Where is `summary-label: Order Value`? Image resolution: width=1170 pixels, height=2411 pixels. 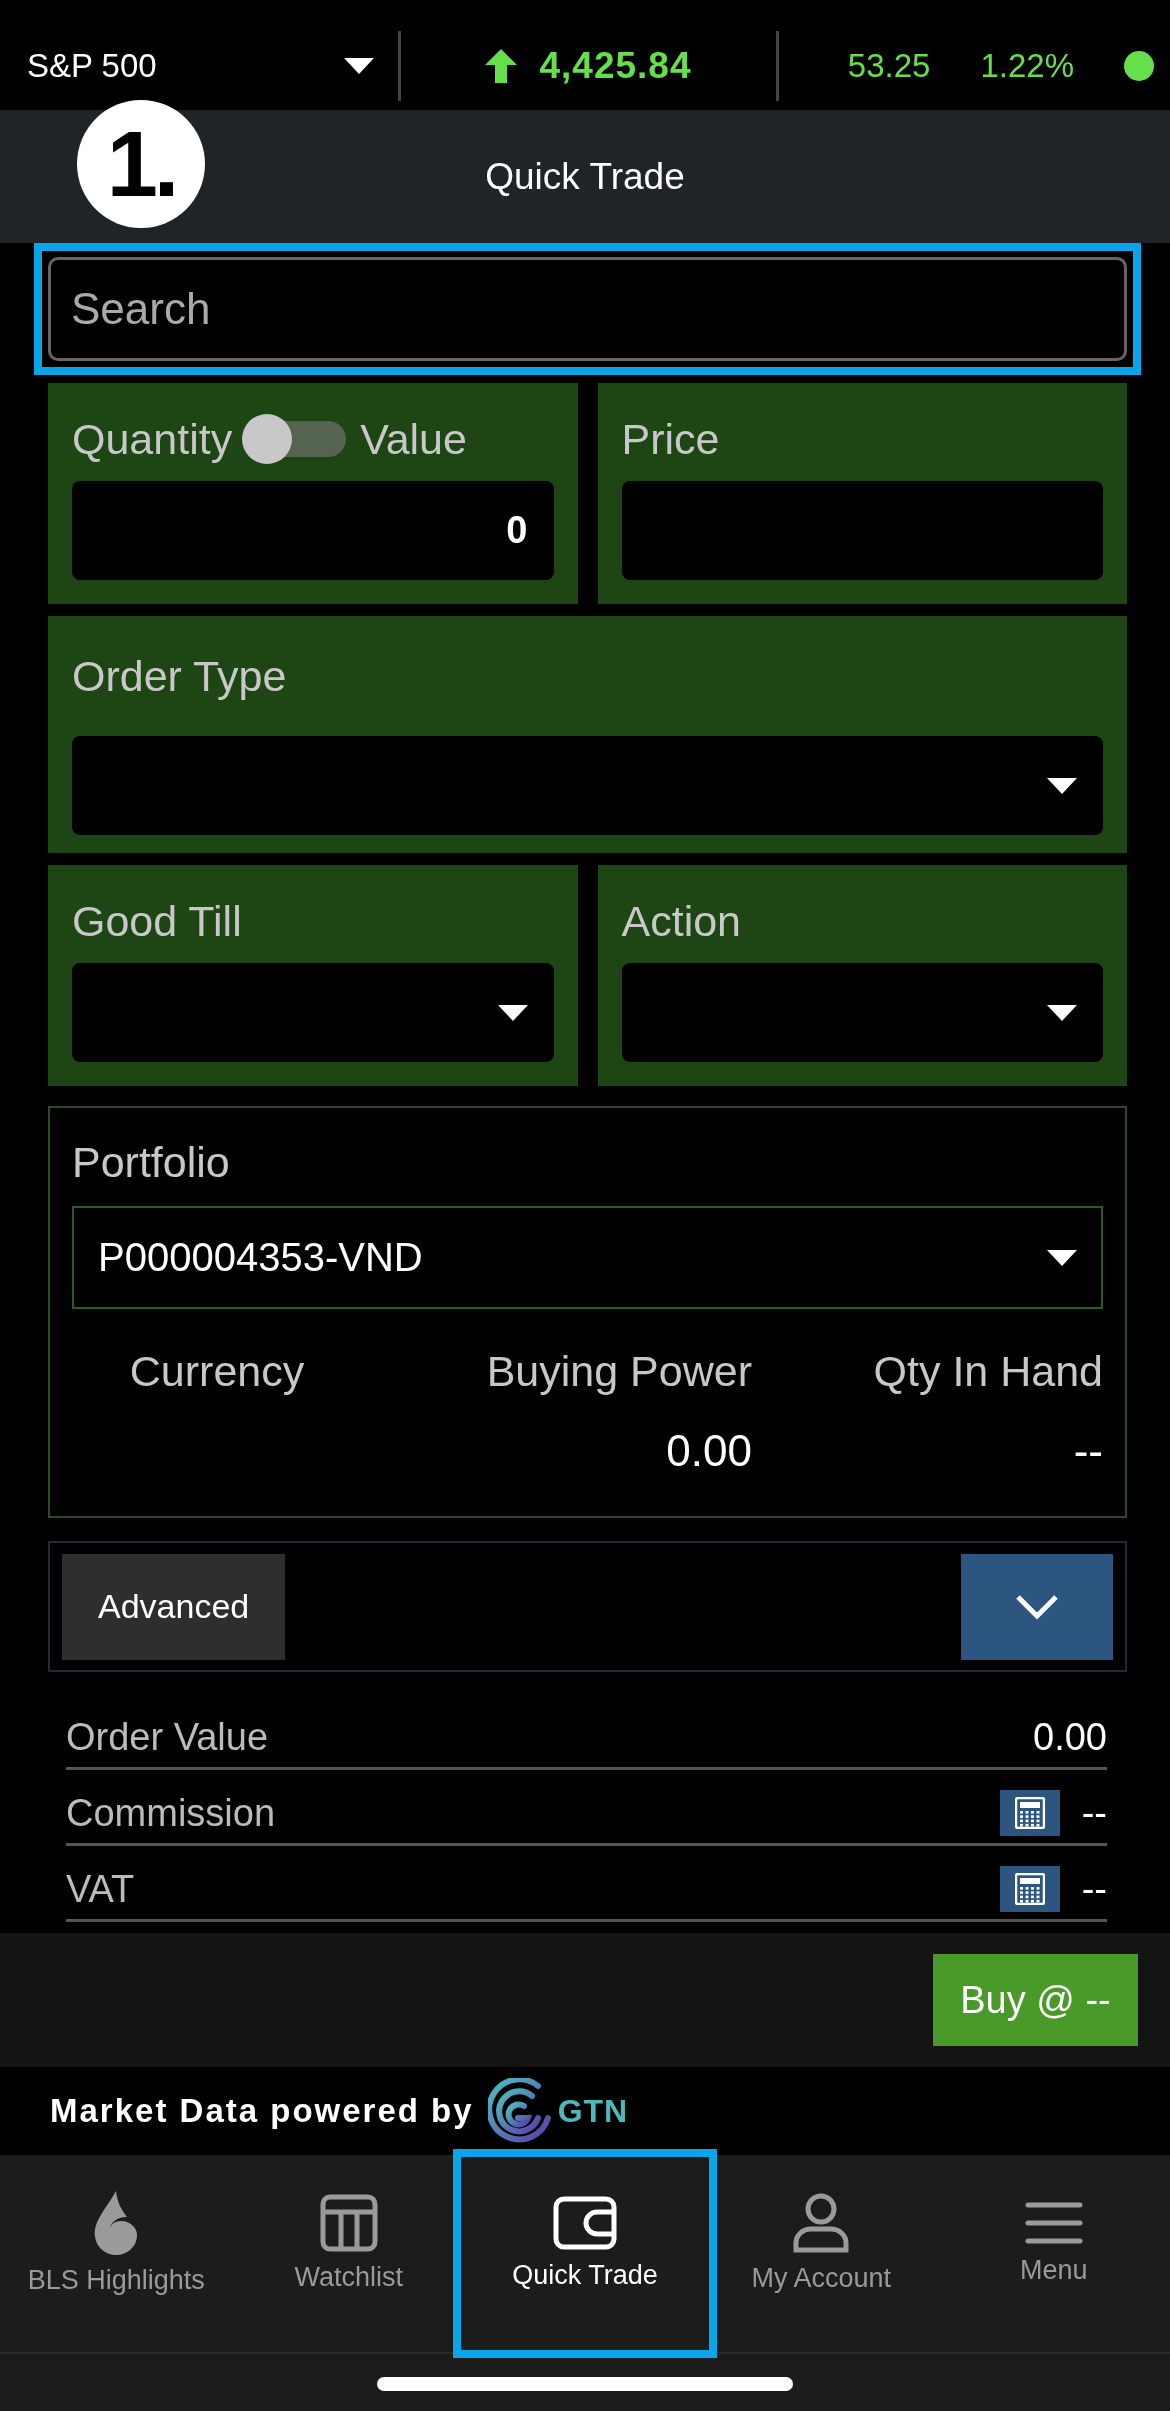
summary-label: Order Value is located at coordinates (167, 1737).